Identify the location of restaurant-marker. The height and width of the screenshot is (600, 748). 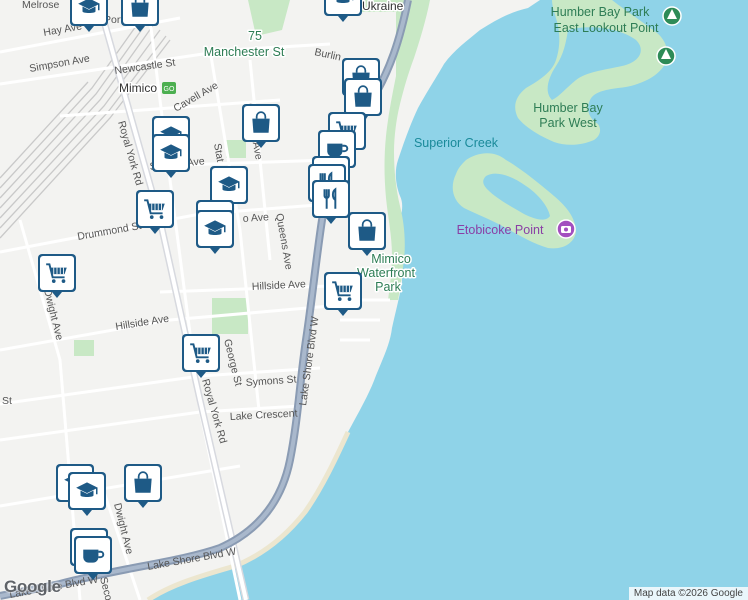
(331, 202).